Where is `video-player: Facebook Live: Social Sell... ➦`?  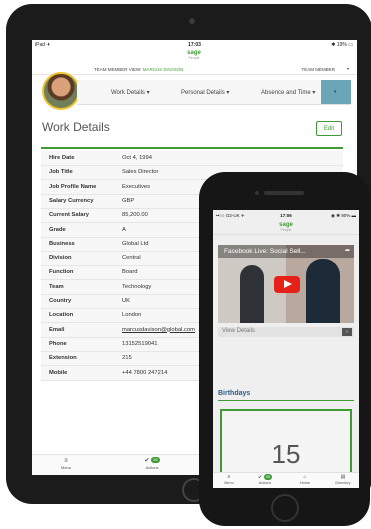 video-player: Facebook Live: Social Sell... ➦ is located at coordinates (286, 284).